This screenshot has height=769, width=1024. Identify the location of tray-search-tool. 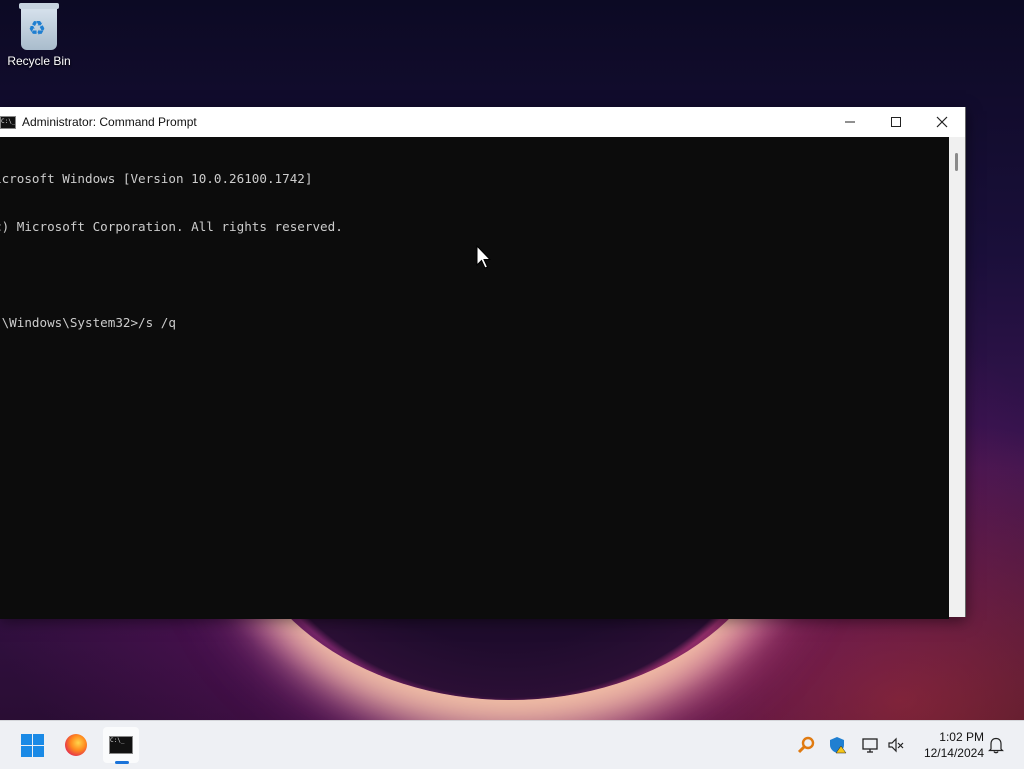
(806, 745).